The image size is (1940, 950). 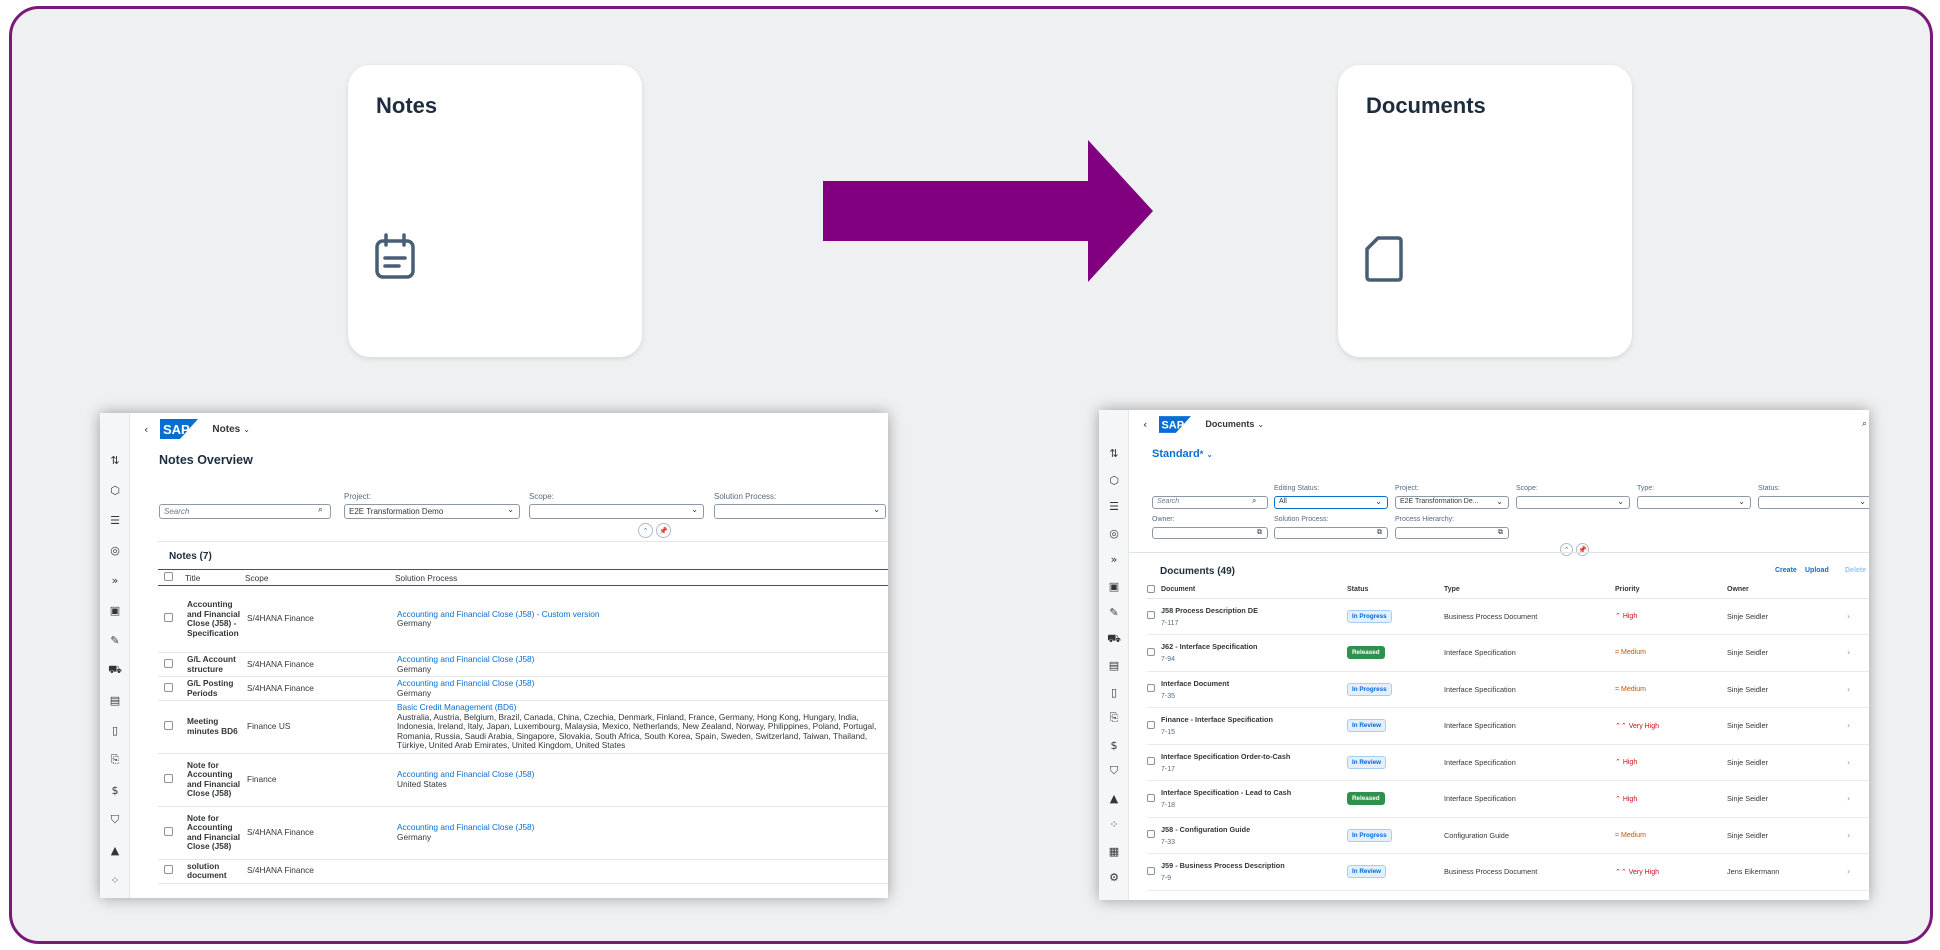 What do you see at coordinates (1452, 502) in the screenshot?
I see `project-select: E2E Transformation De... ⌄` at bounding box center [1452, 502].